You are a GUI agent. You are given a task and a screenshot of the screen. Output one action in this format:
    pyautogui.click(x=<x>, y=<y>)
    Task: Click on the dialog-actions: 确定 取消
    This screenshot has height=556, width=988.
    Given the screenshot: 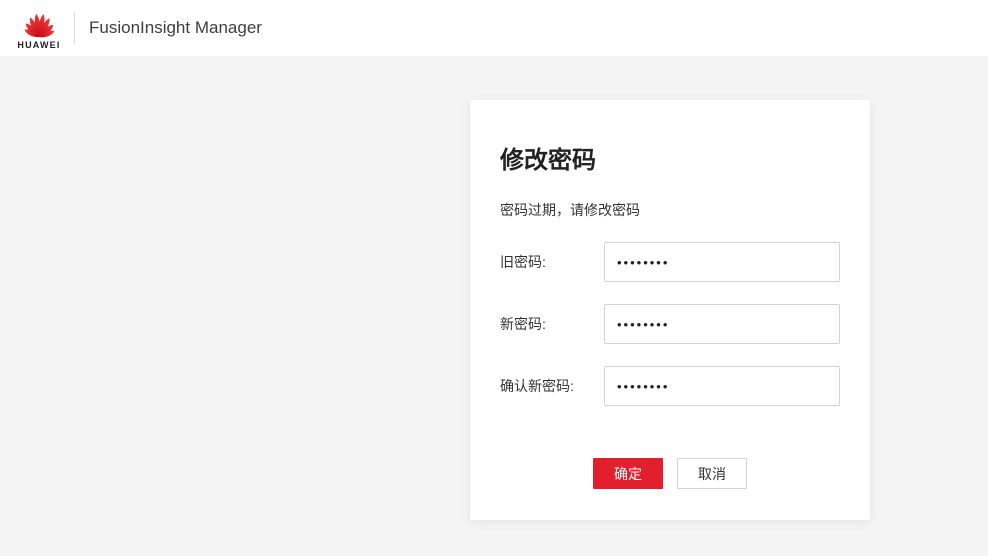 What is the action you would take?
    pyautogui.click(x=670, y=473)
    